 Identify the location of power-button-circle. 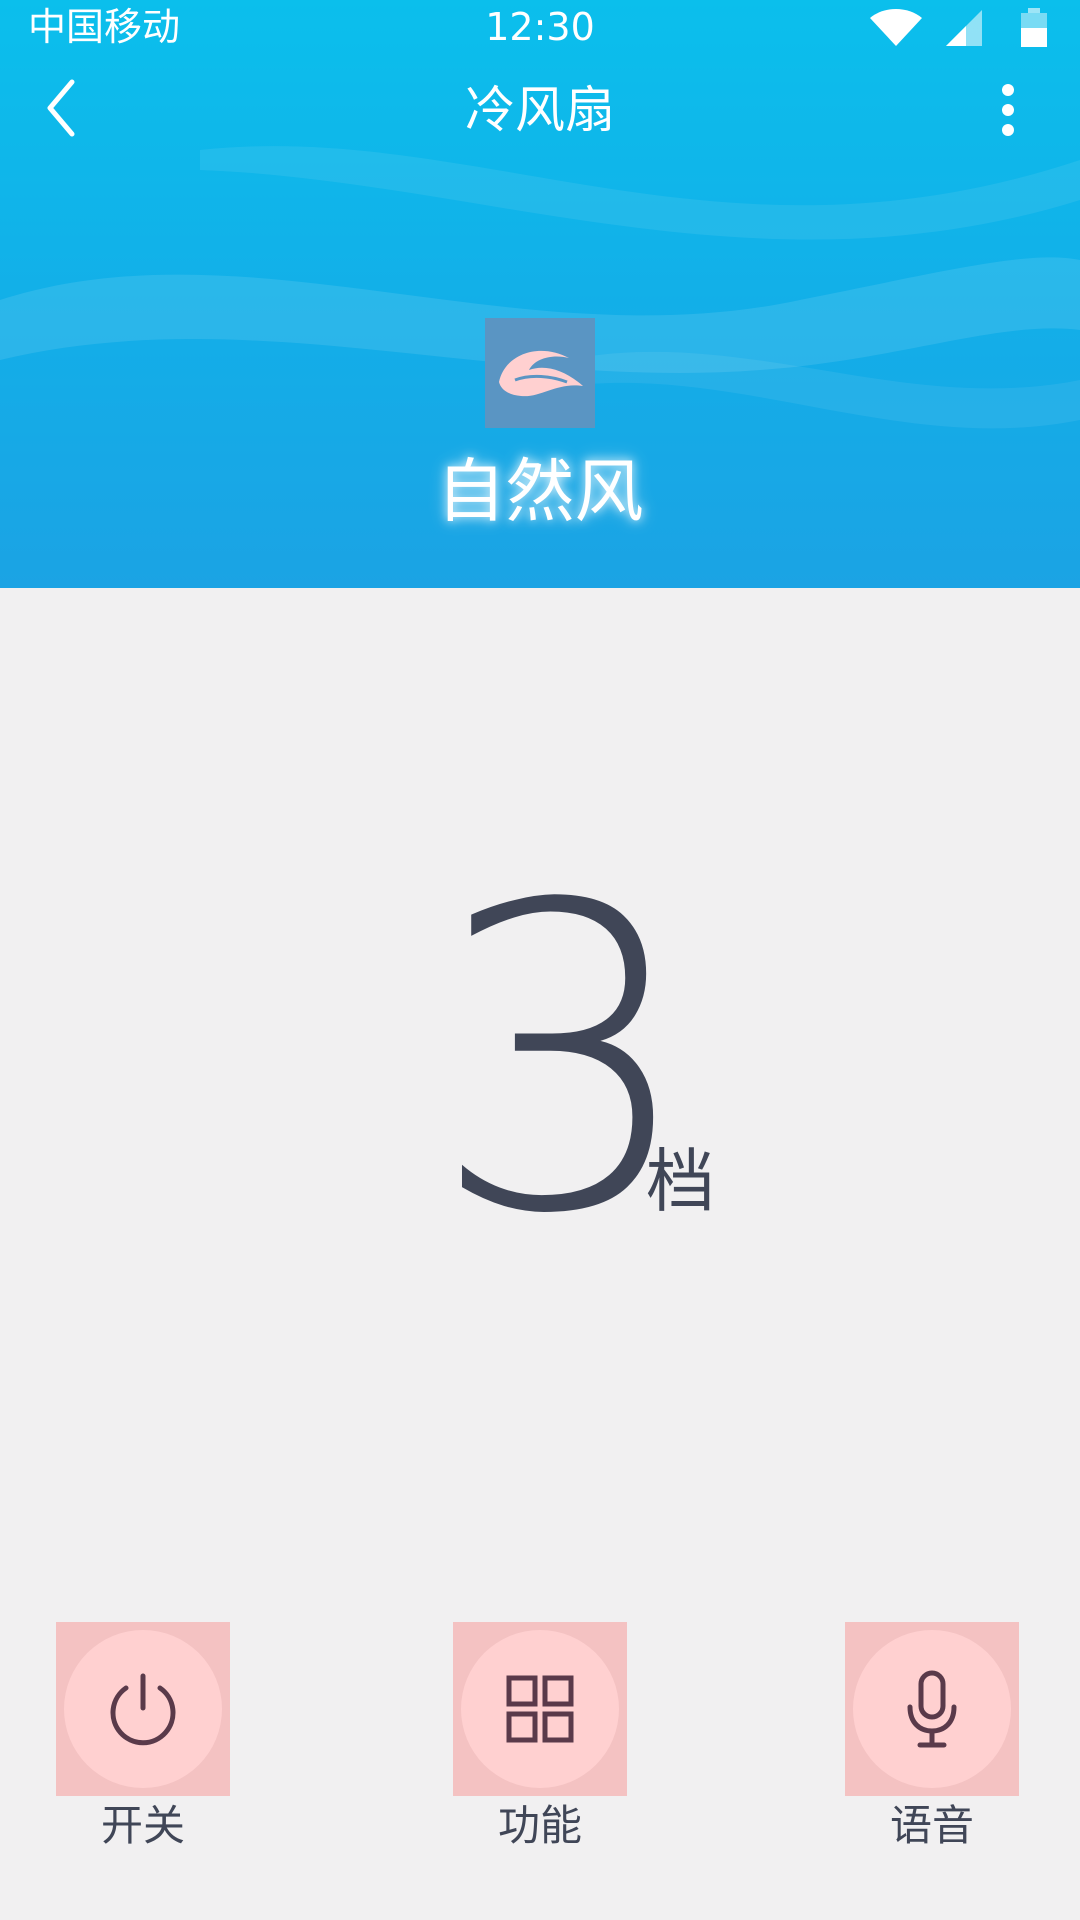
(143, 1709).